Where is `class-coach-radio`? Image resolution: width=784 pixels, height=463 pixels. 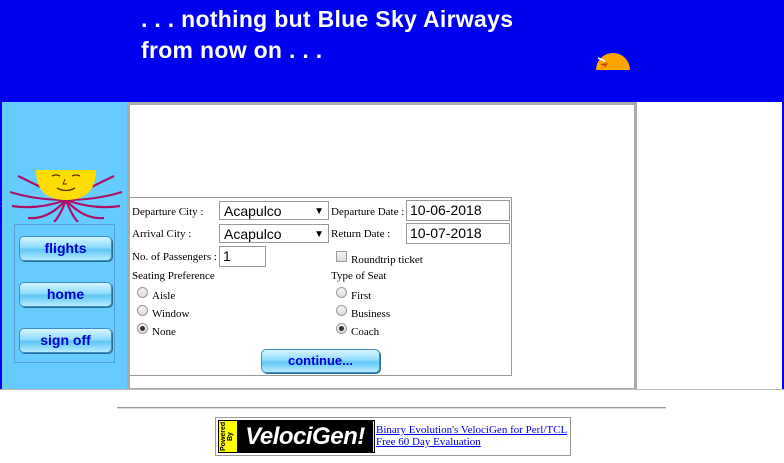
class-coach-radio is located at coordinates (341, 328).